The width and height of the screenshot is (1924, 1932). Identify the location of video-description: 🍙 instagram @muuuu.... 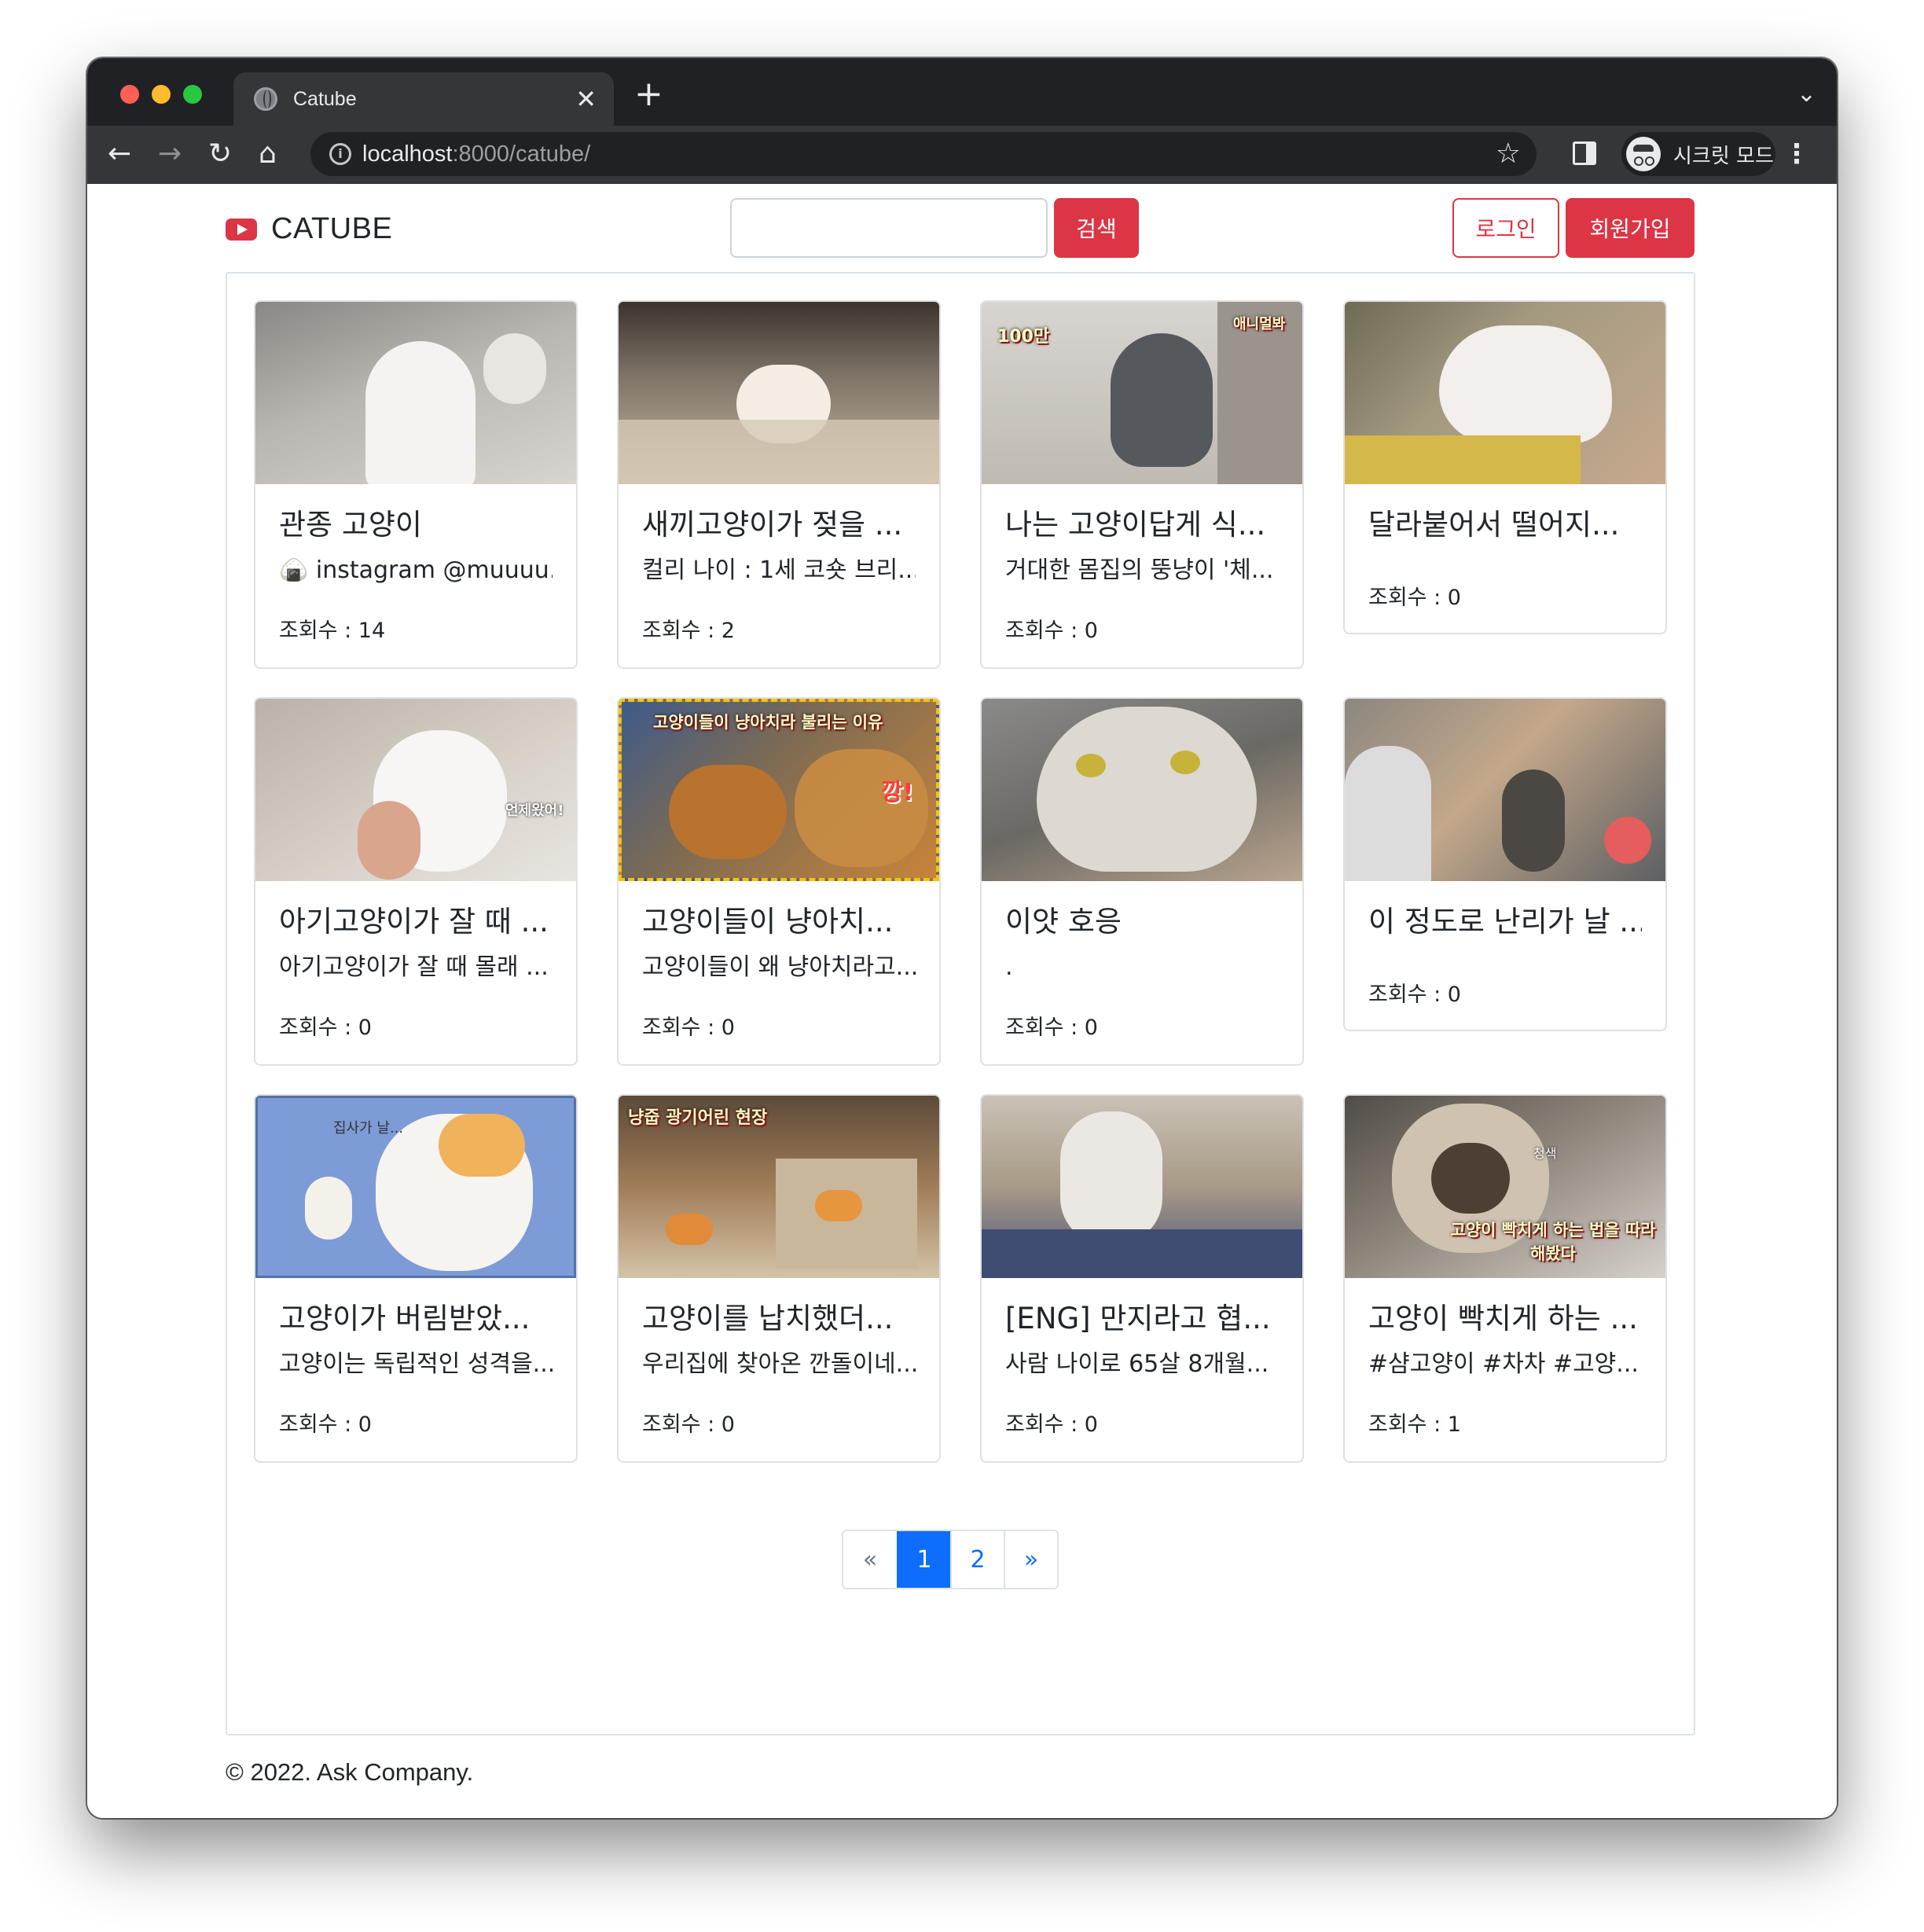
(416, 570).